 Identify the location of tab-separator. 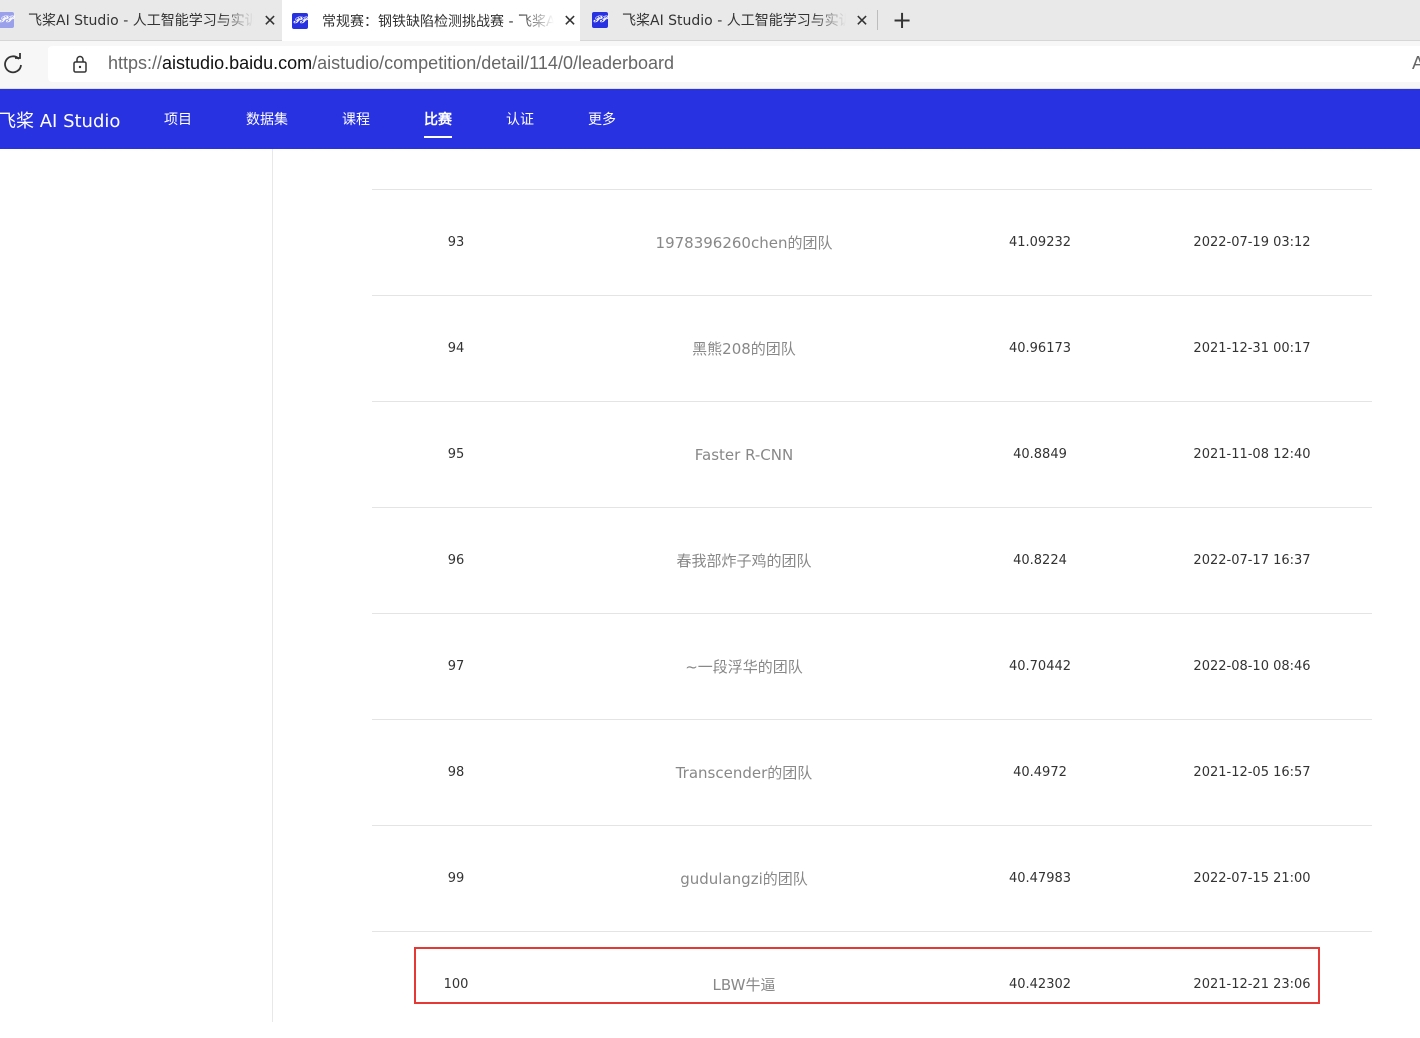
(877, 20).